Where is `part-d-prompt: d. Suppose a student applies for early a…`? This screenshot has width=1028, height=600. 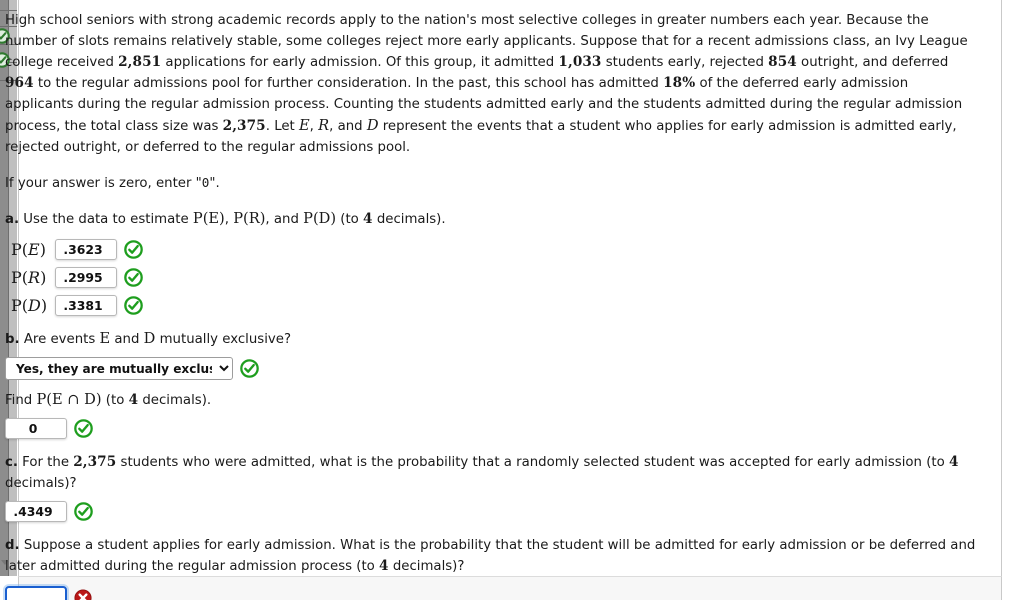 part-d-prompt: d. Suppose a student applies for early a… is located at coordinates (492, 556).